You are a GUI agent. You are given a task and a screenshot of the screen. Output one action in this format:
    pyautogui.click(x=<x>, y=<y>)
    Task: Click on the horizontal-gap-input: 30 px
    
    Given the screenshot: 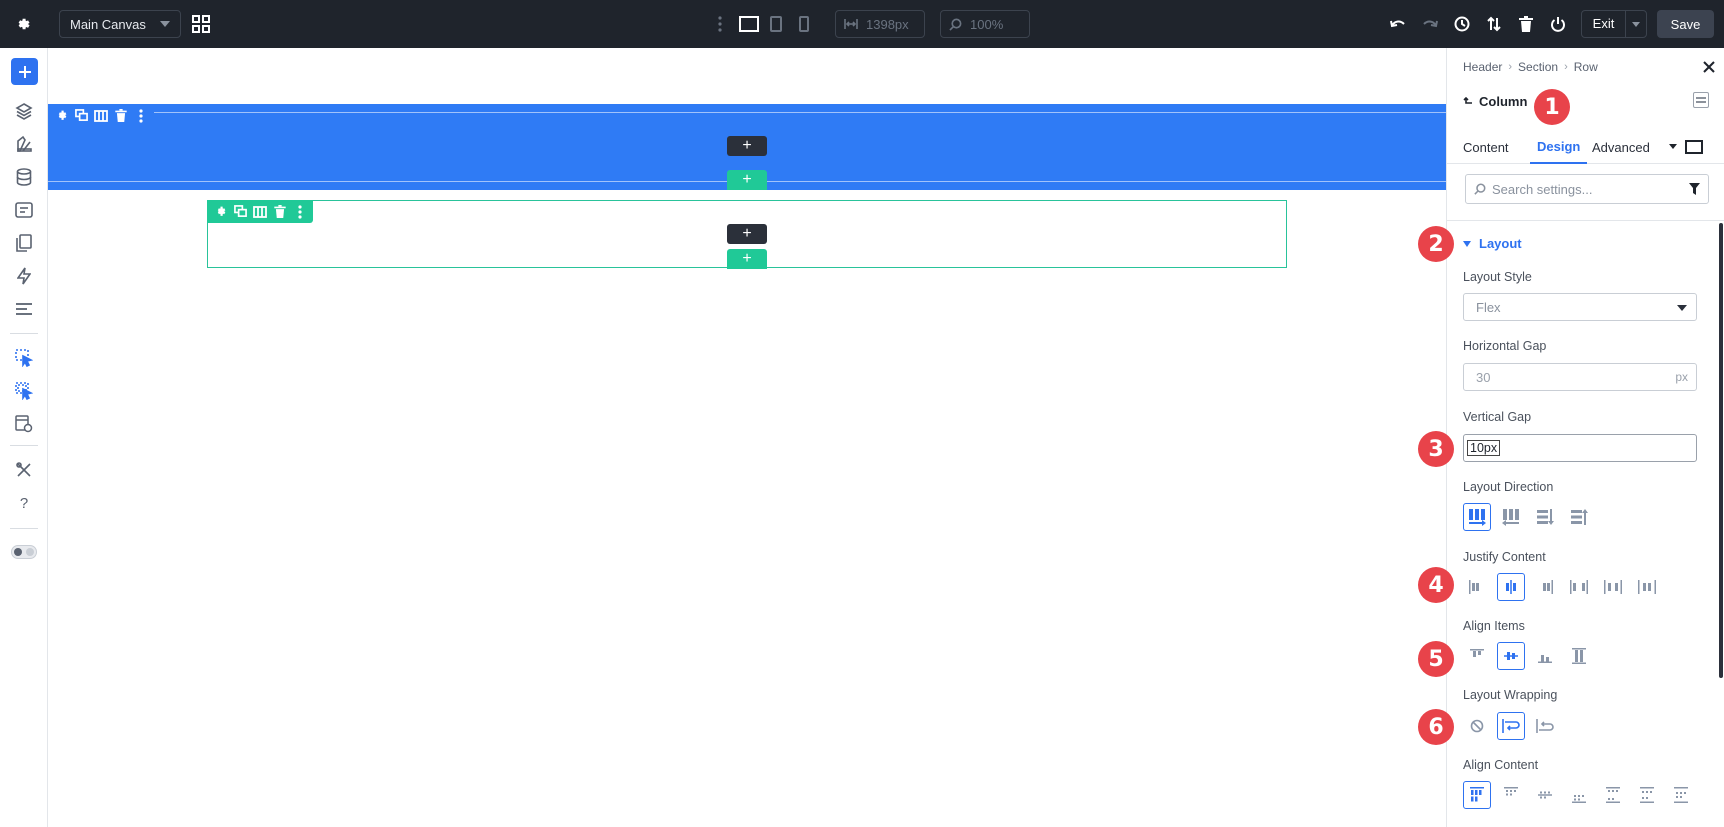 What is the action you would take?
    pyautogui.click(x=1580, y=377)
    